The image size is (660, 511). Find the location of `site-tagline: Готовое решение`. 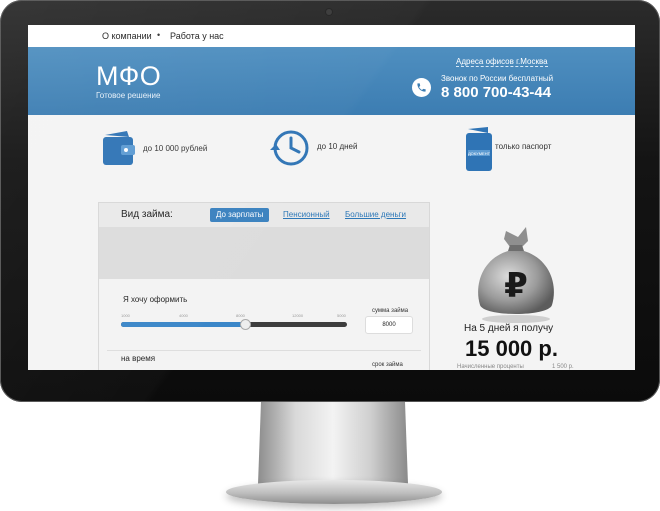

site-tagline: Готовое решение is located at coordinates (128, 95).